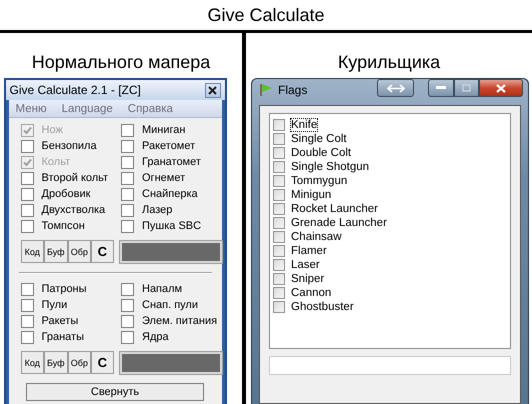  I want to click on checkbox-label: Огнемет, so click(164, 178).